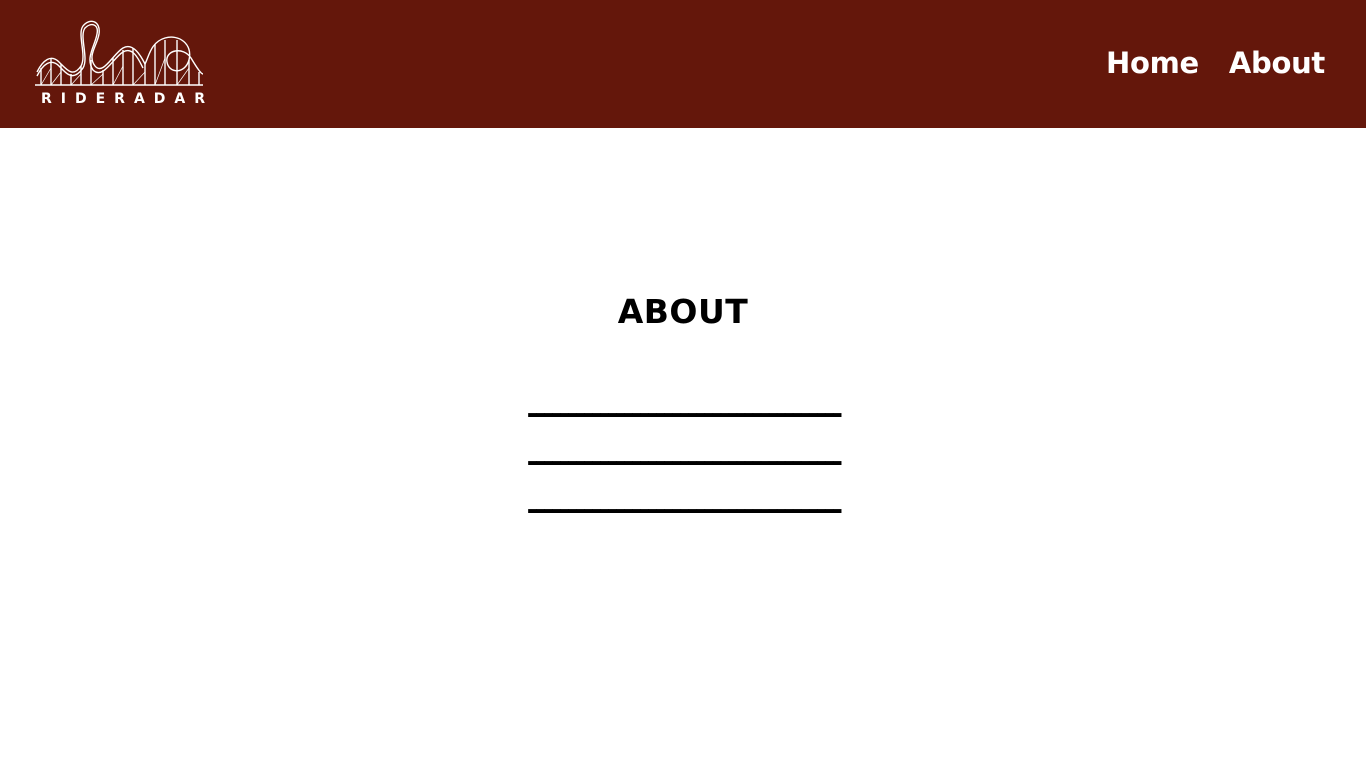  I want to click on roller-coaster-icon, so click(119, 53).